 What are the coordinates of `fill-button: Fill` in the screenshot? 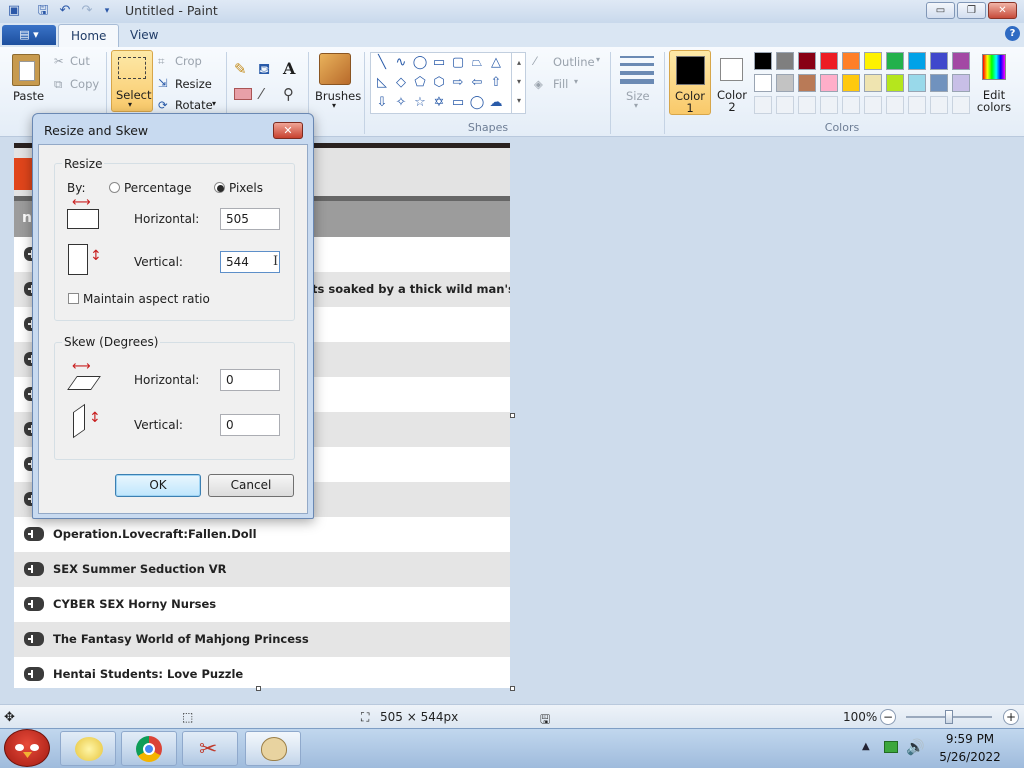 It's located at (560, 84).